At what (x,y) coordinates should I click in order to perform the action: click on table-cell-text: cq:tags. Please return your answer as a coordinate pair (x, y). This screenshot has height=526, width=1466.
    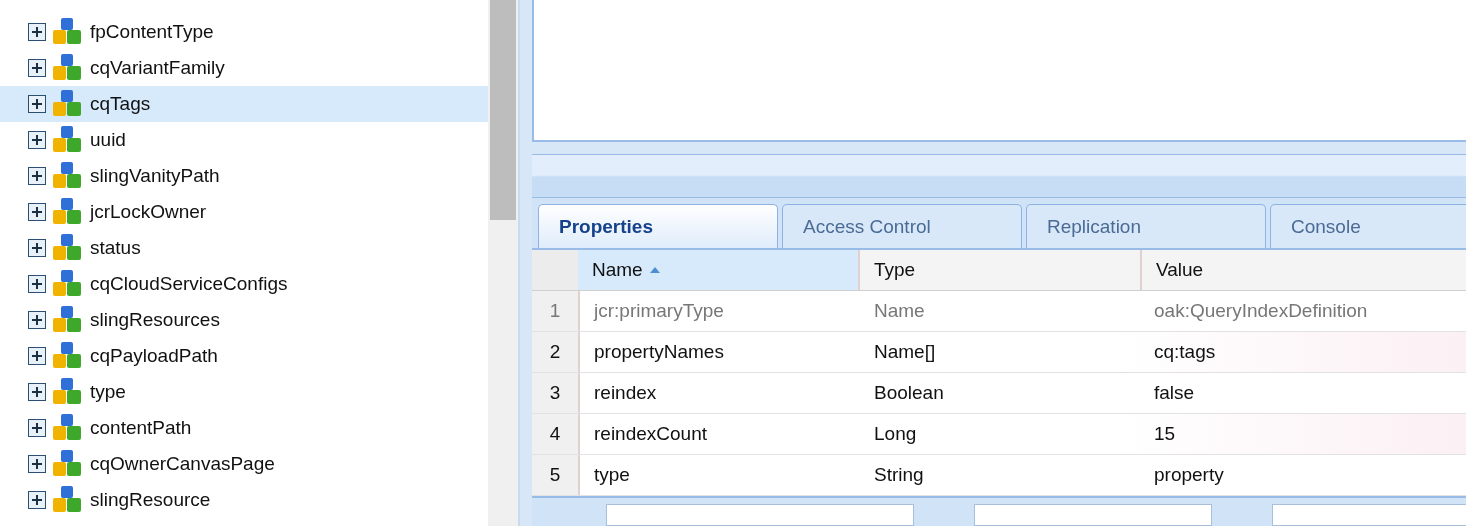
    Looking at the image, I should click on (1185, 352).